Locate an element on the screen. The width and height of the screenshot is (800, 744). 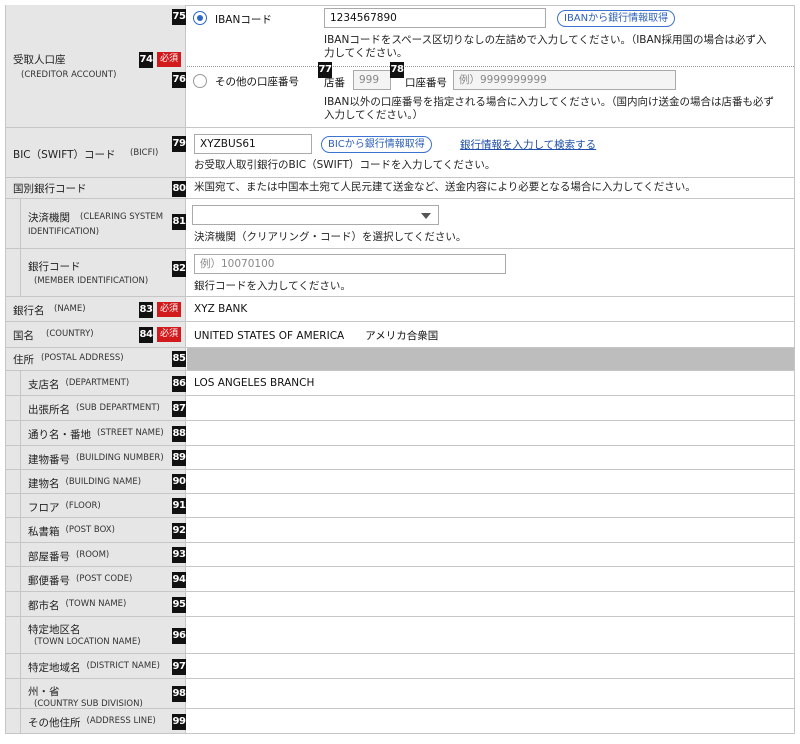
field-number-badge: 95 is located at coordinates (179, 605).